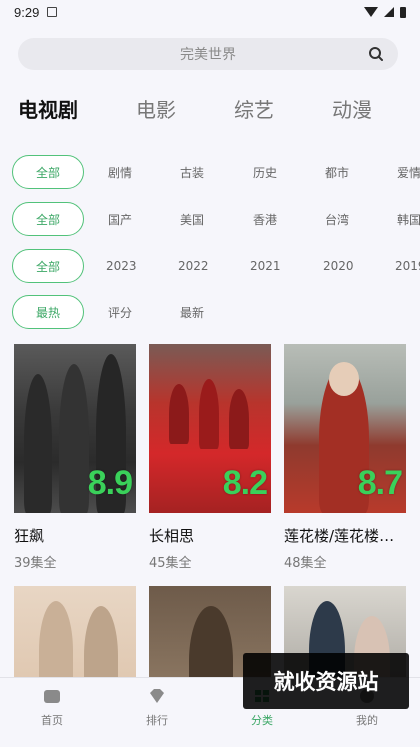  I want to click on filter-option: 古装, so click(192, 172).